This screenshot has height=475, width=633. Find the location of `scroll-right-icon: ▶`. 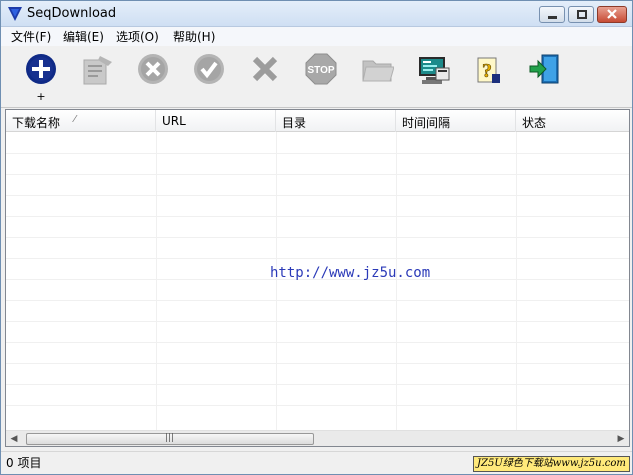

scroll-right-icon: ▶ is located at coordinates (621, 438).